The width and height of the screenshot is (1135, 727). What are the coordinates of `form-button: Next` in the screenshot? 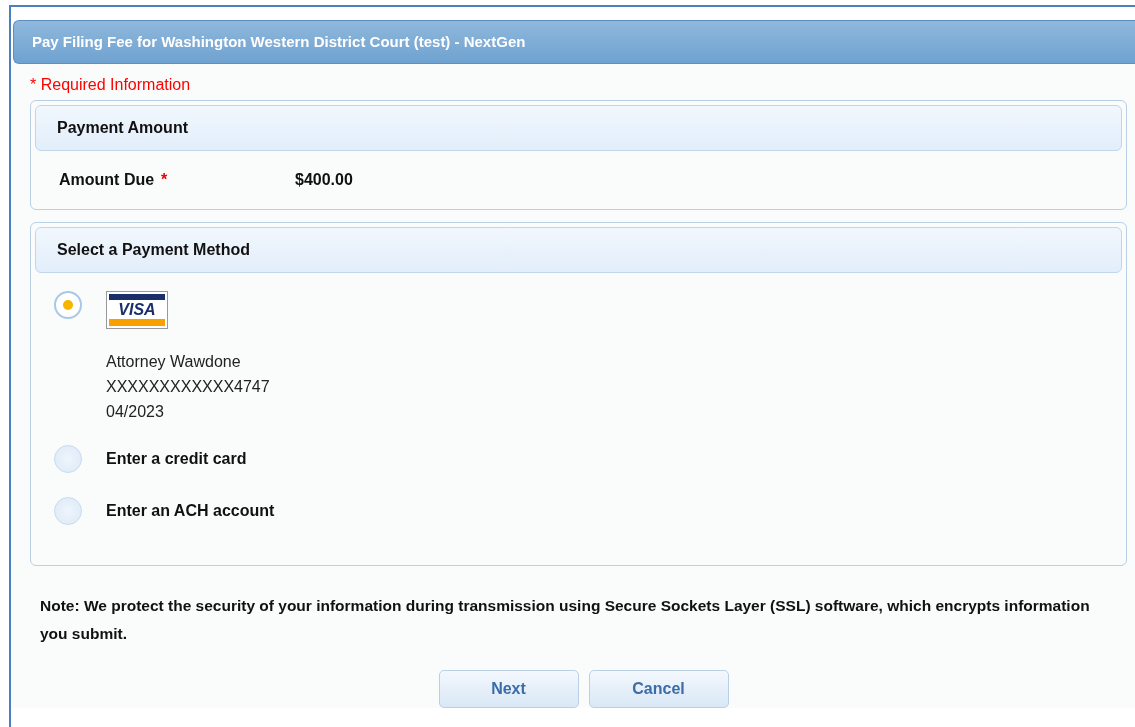 It's located at (508, 689).